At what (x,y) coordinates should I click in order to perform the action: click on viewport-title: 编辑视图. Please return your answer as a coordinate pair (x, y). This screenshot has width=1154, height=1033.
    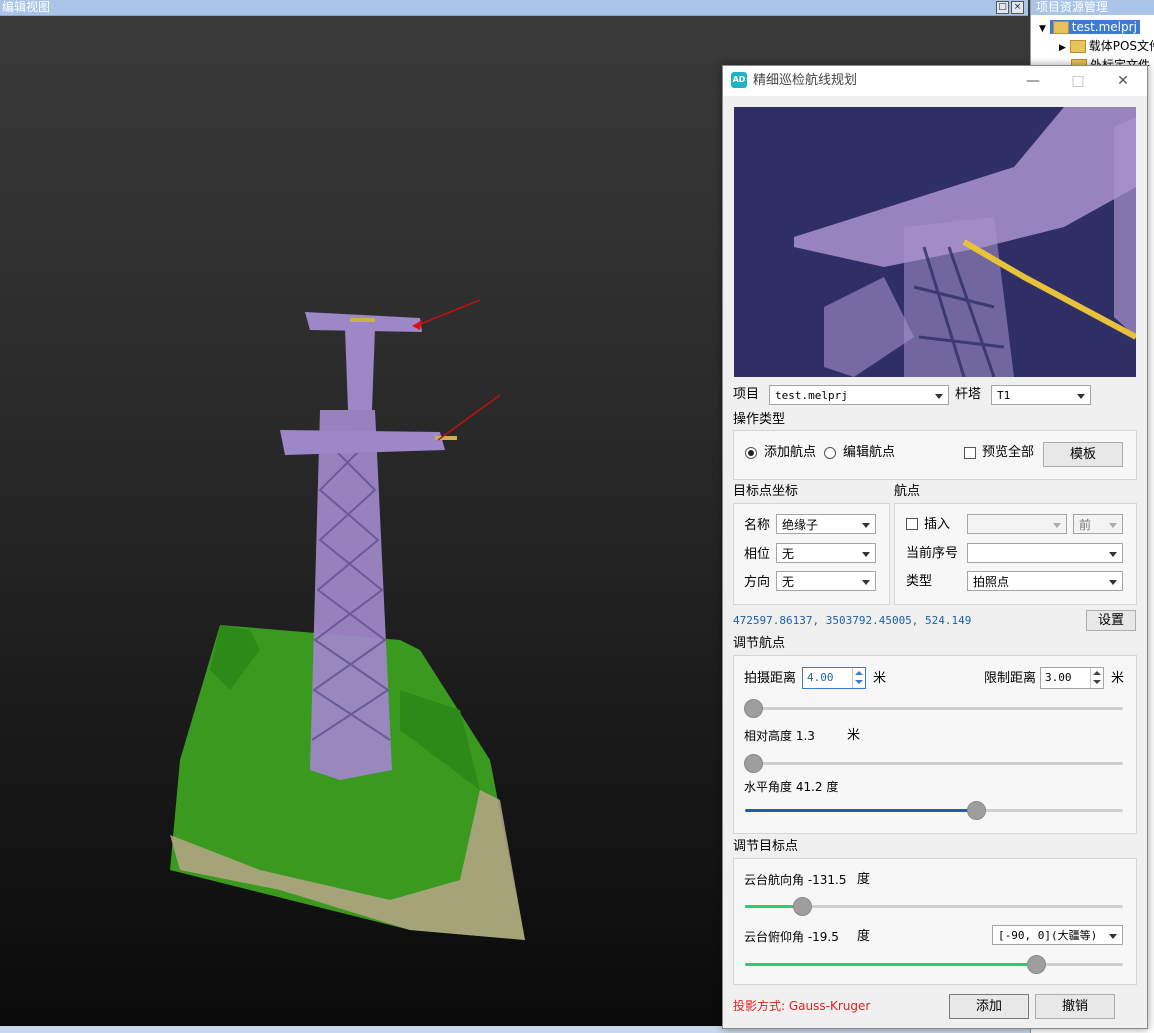
    Looking at the image, I should click on (26, 7).